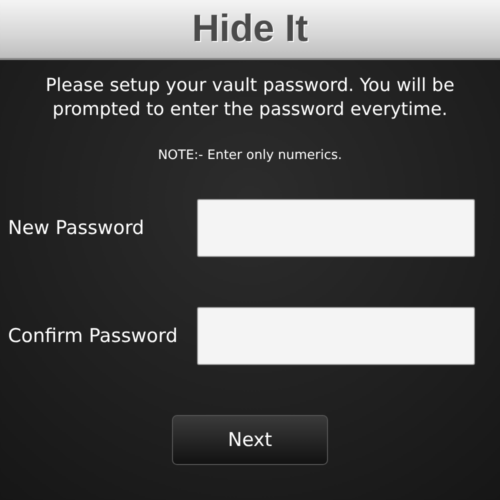 The height and width of the screenshot is (500, 500). Describe the element at coordinates (76, 228) in the screenshot. I see `field-label: New Password` at that location.